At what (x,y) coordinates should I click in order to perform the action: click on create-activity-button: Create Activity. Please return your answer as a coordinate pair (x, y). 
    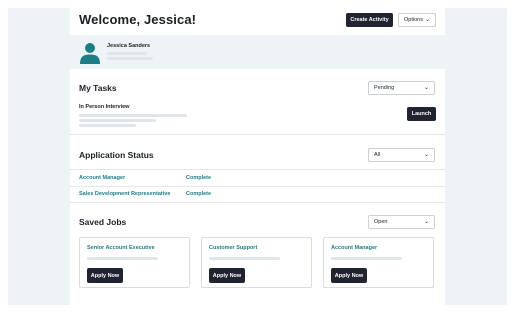
    Looking at the image, I should click on (369, 20).